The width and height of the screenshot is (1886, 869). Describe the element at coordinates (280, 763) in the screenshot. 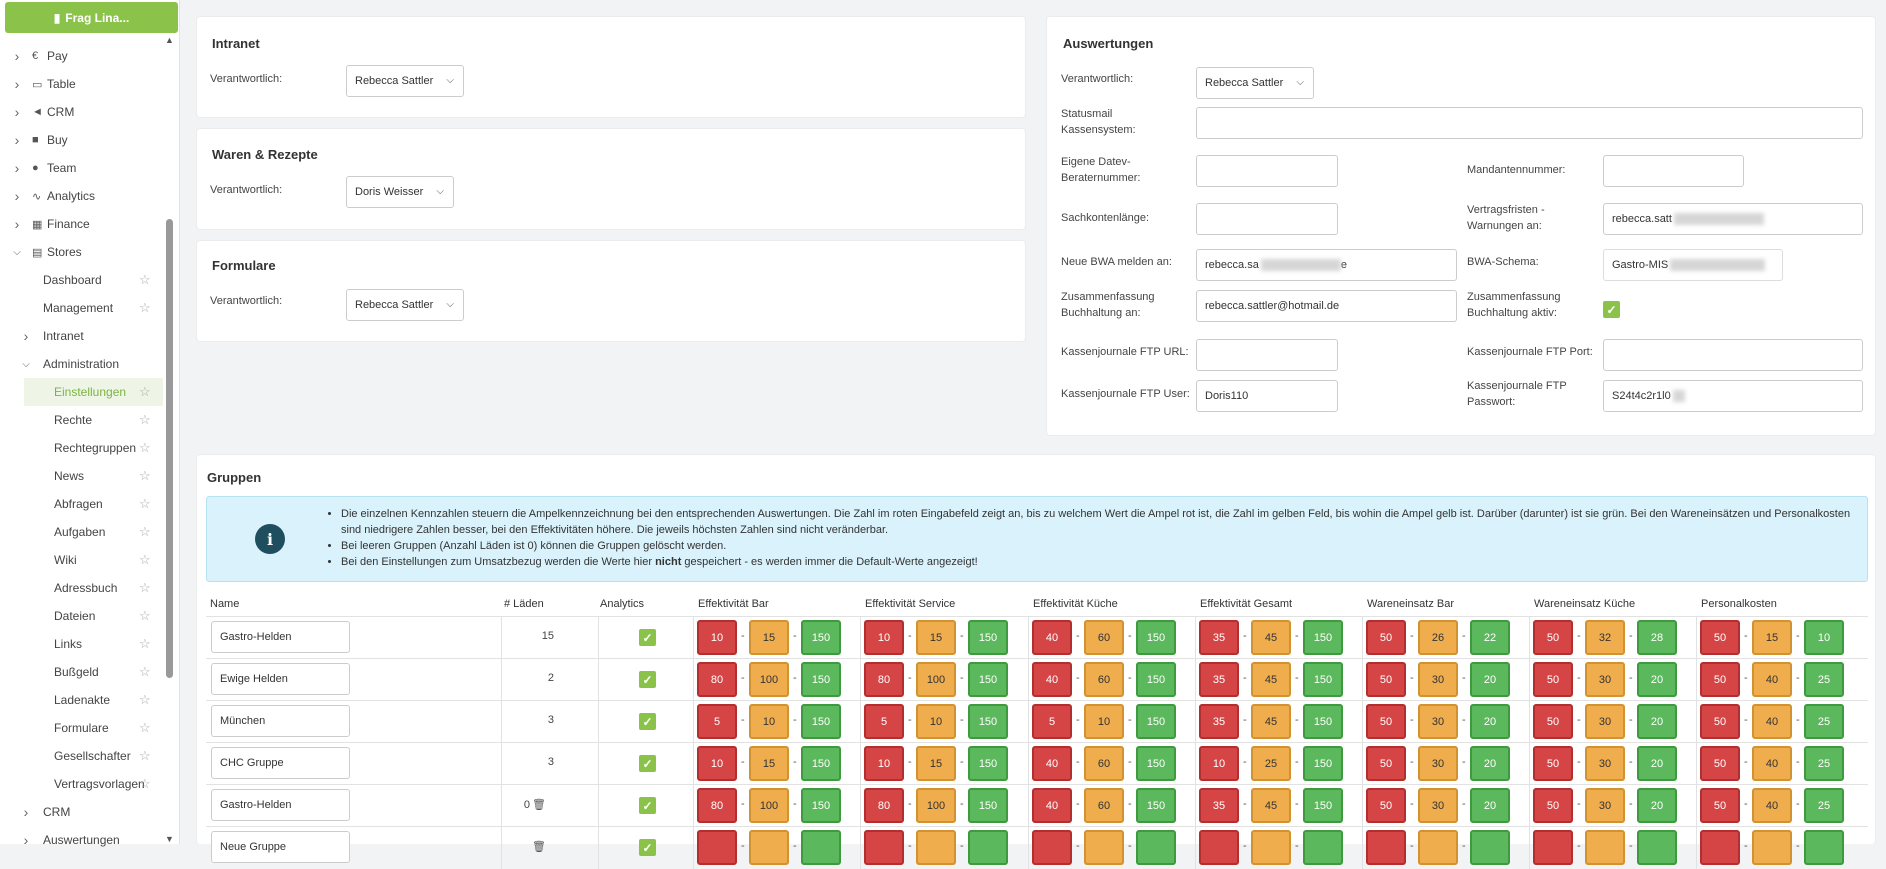

I see `group-name-input: CHC Gruppe` at that location.